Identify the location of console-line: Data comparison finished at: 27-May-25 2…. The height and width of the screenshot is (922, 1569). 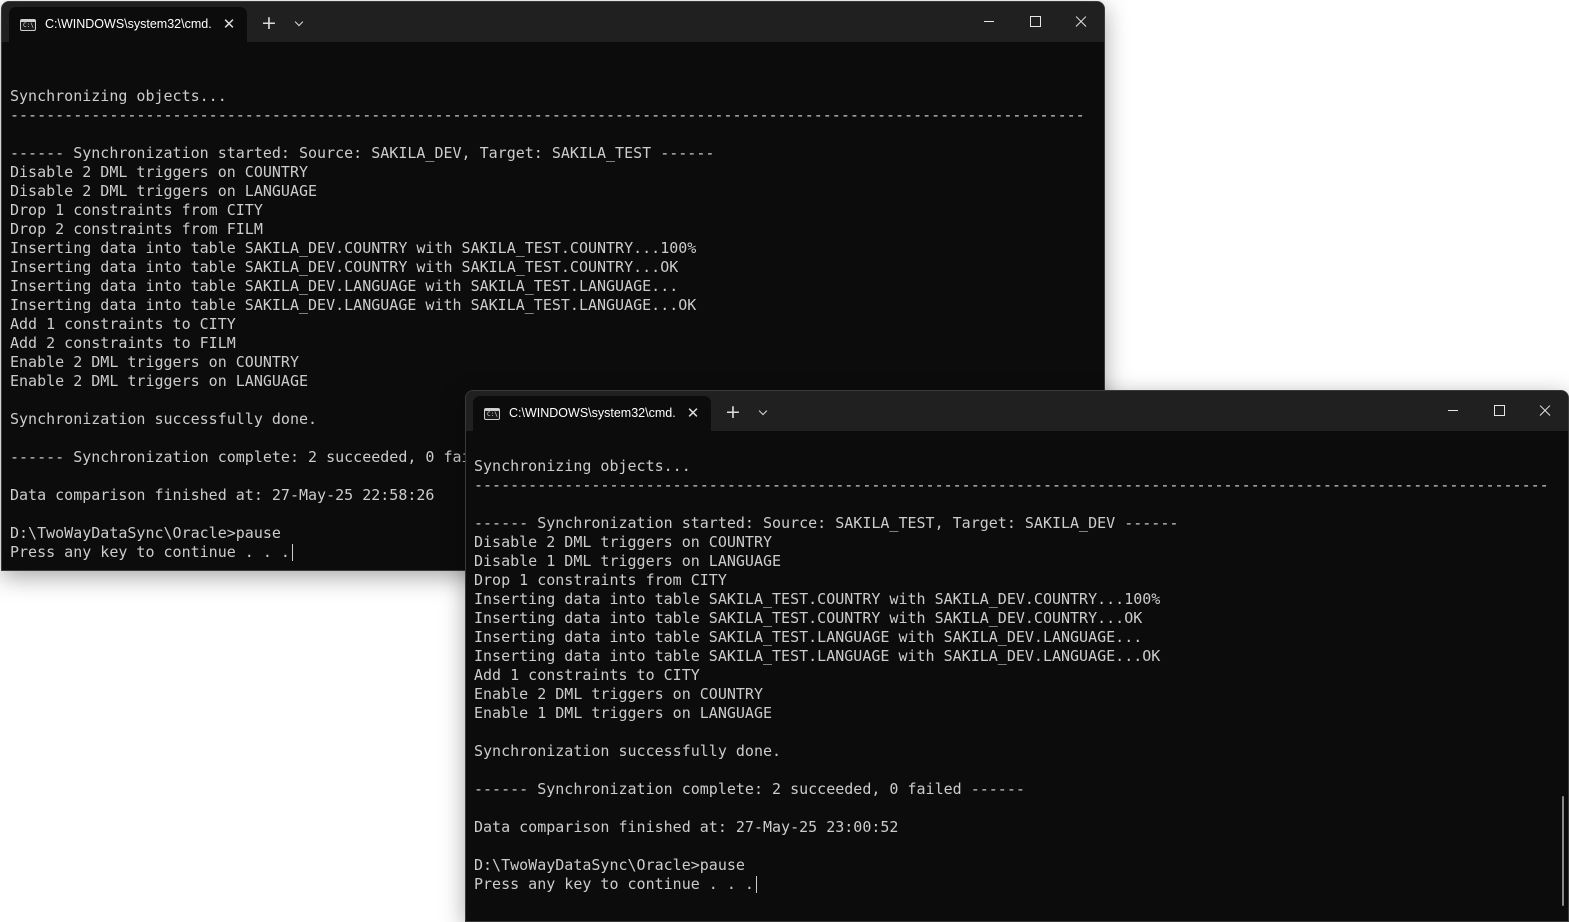
(686, 827).